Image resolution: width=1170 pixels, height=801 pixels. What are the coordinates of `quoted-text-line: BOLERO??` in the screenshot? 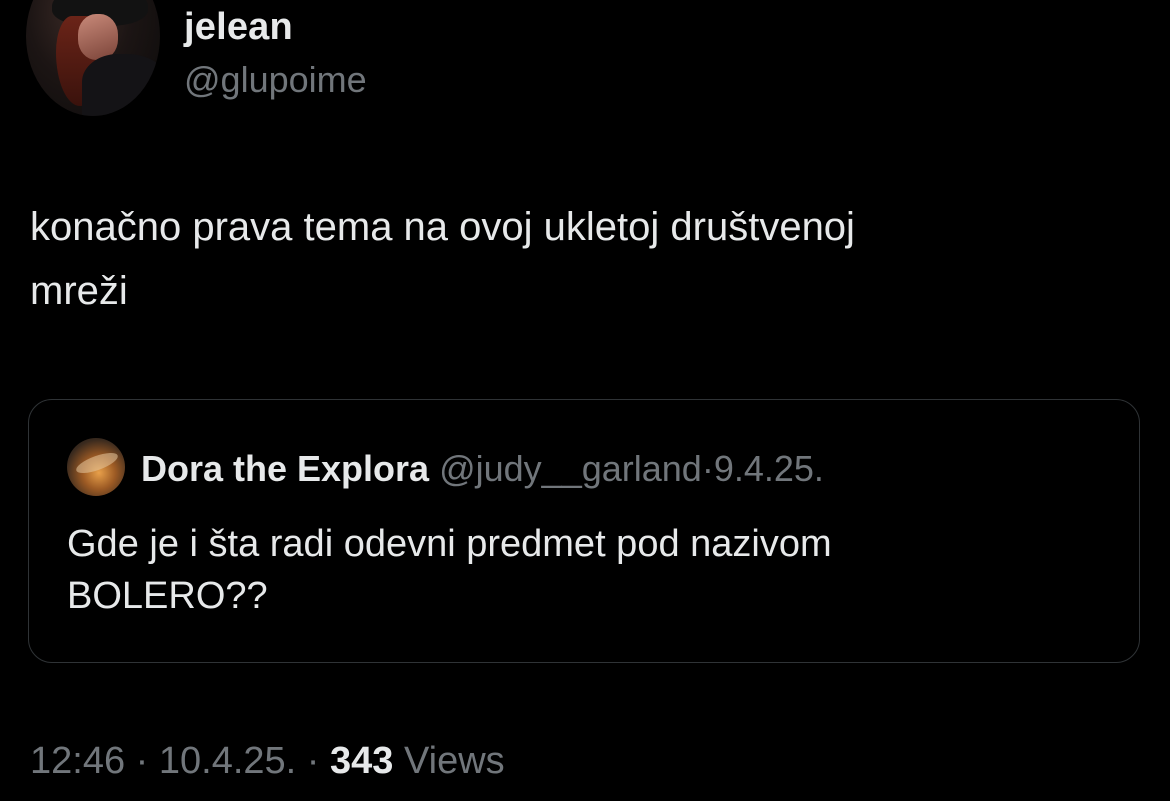 It's located at (167, 596).